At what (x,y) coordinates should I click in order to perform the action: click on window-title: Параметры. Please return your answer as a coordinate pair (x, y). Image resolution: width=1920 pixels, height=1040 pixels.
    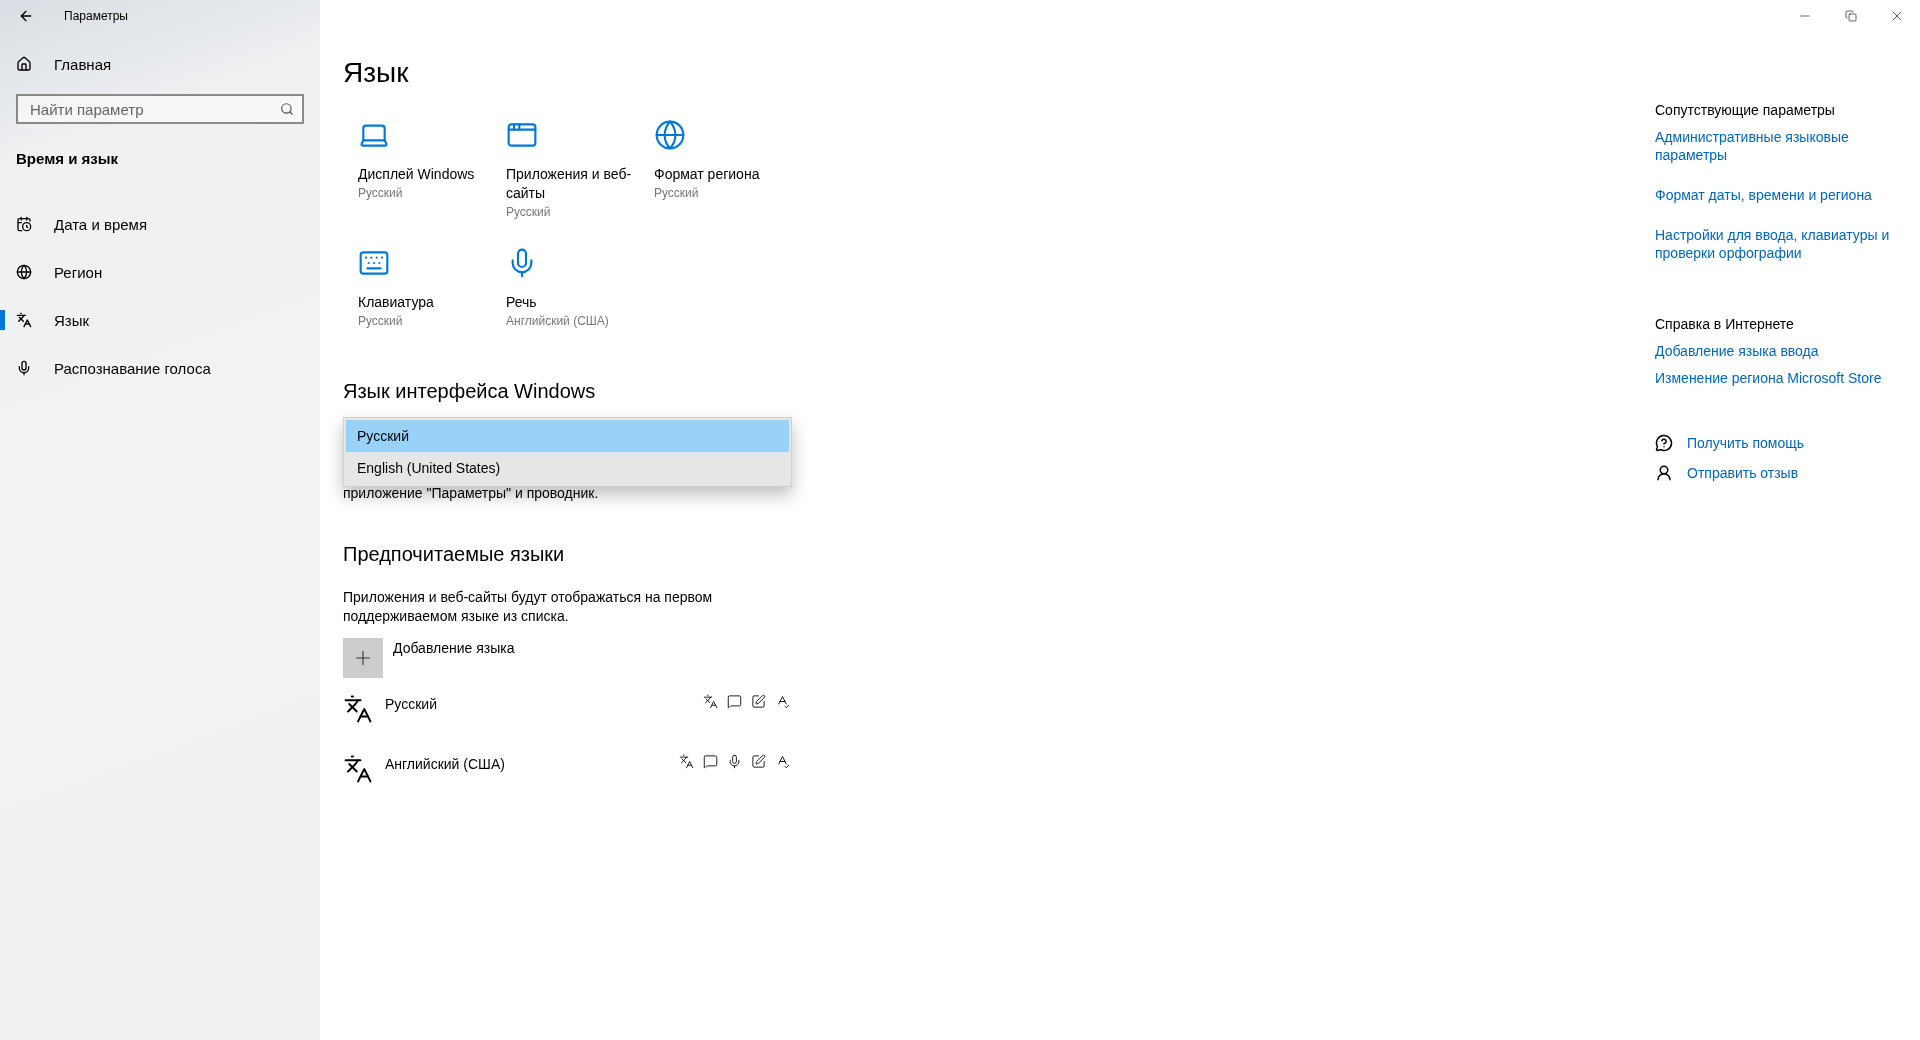
    Looking at the image, I should click on (96, 16).